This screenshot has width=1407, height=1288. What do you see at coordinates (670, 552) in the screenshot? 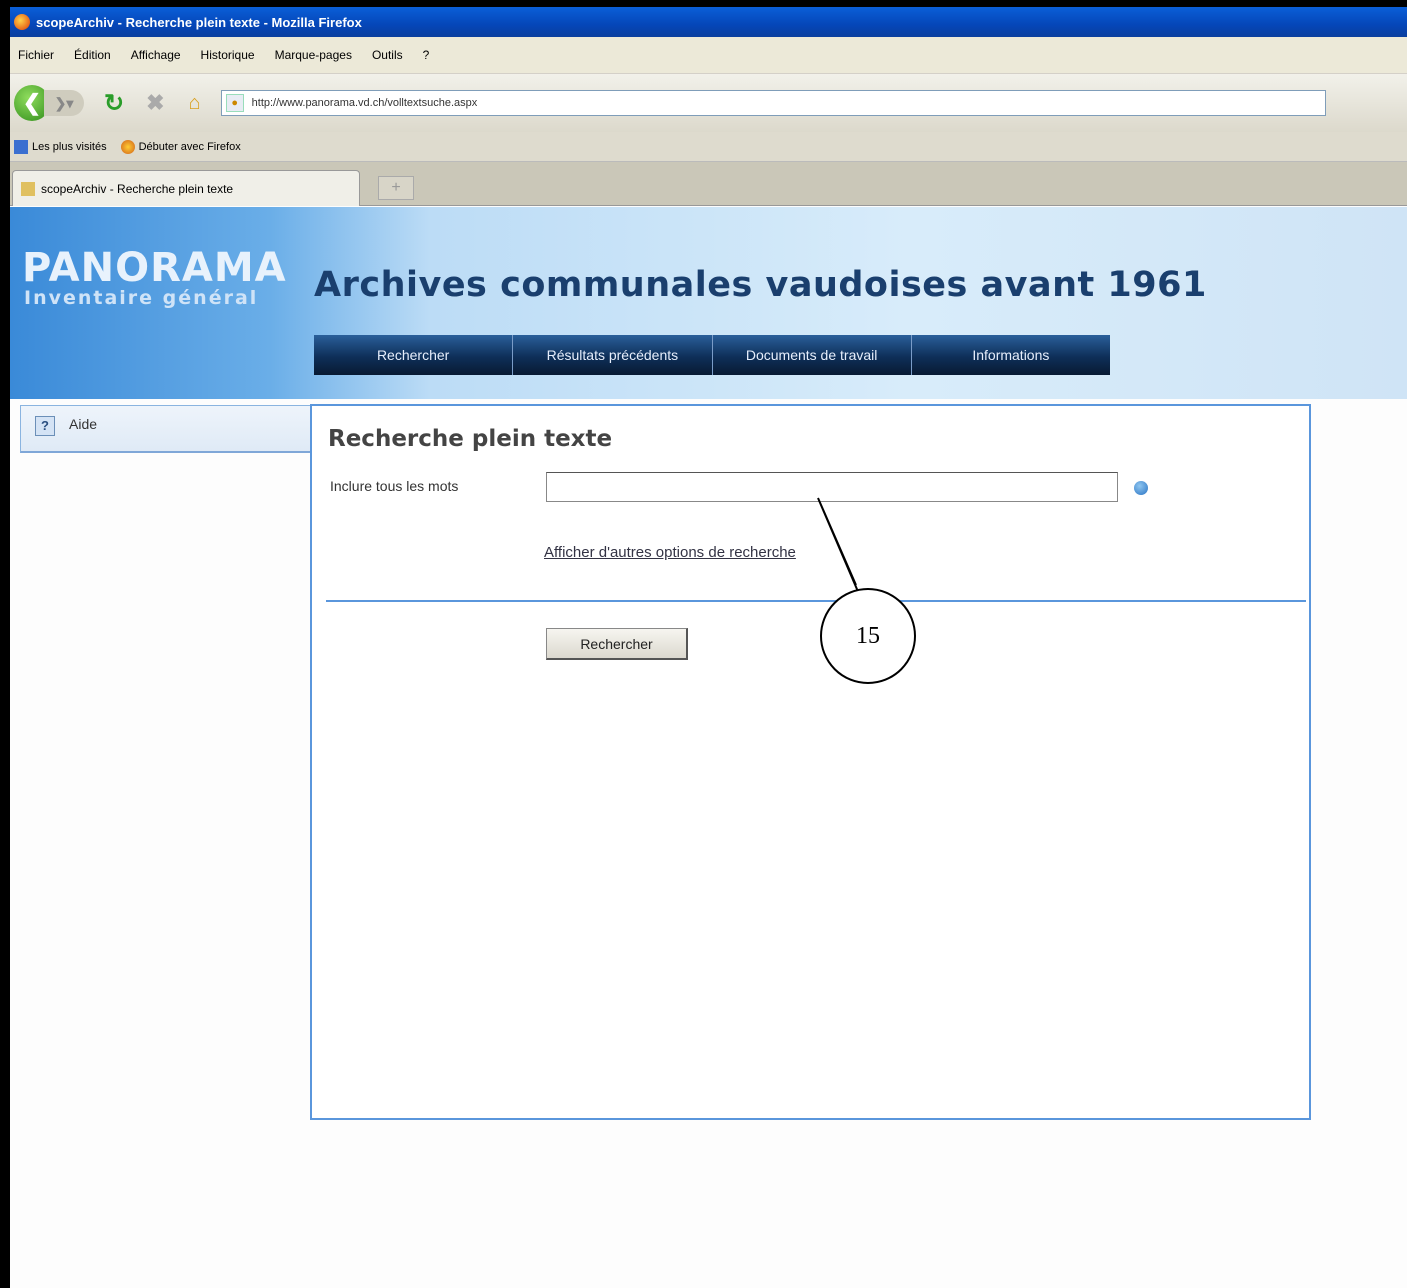
I see `advanced-options-link: Afficher d'autres options de recherche` at bounding box center [670, 552].